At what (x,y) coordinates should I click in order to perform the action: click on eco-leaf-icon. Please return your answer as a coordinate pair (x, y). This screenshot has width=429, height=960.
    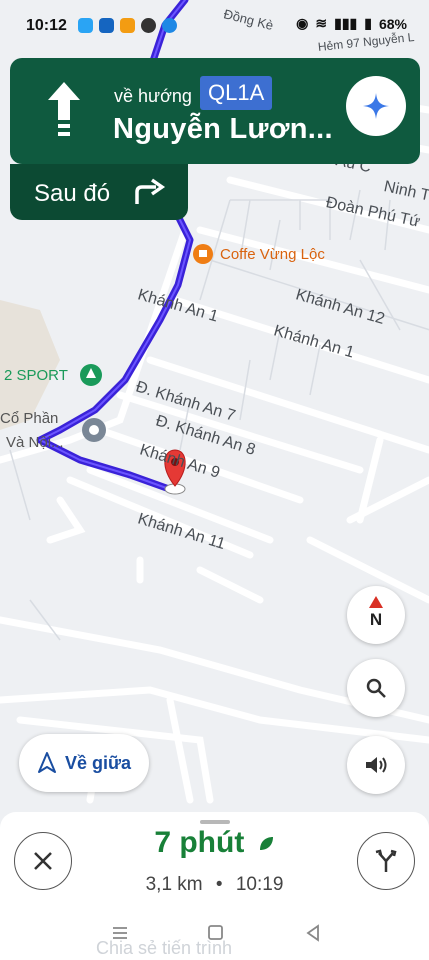
    Looking at the image, I should click on (266, 844).